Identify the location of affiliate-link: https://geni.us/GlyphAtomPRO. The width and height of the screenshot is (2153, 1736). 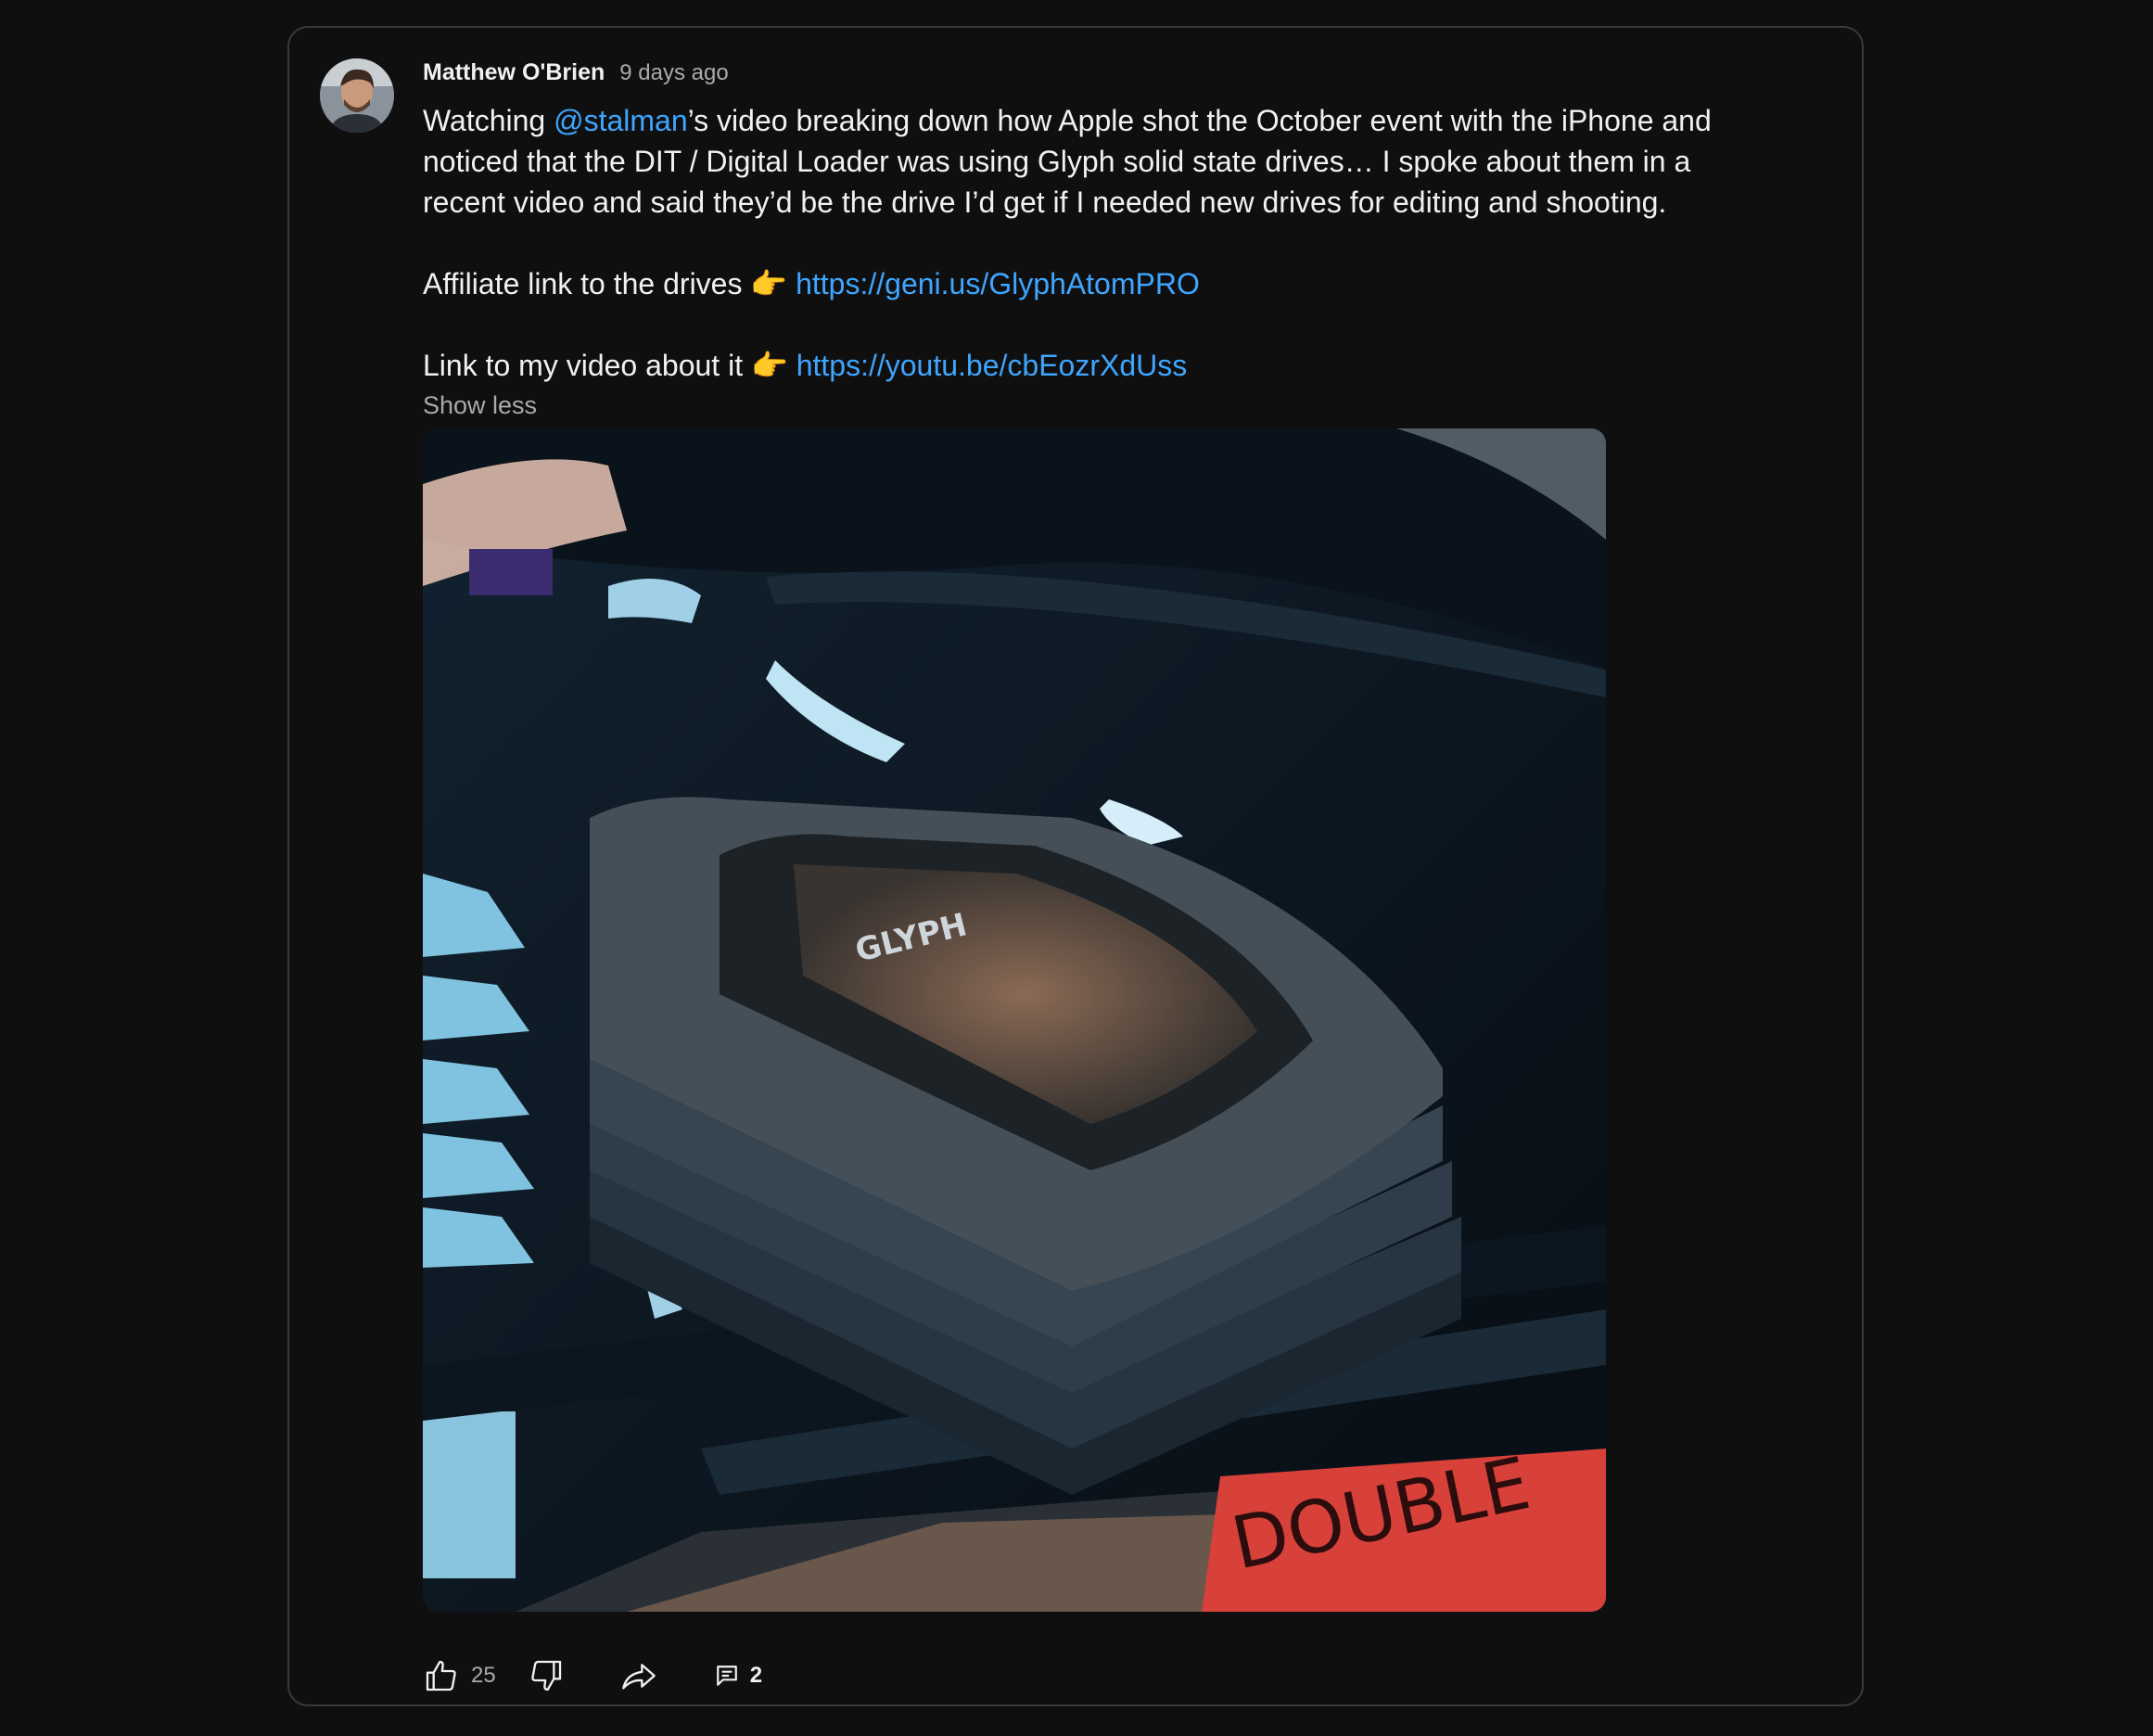
(998, 283).